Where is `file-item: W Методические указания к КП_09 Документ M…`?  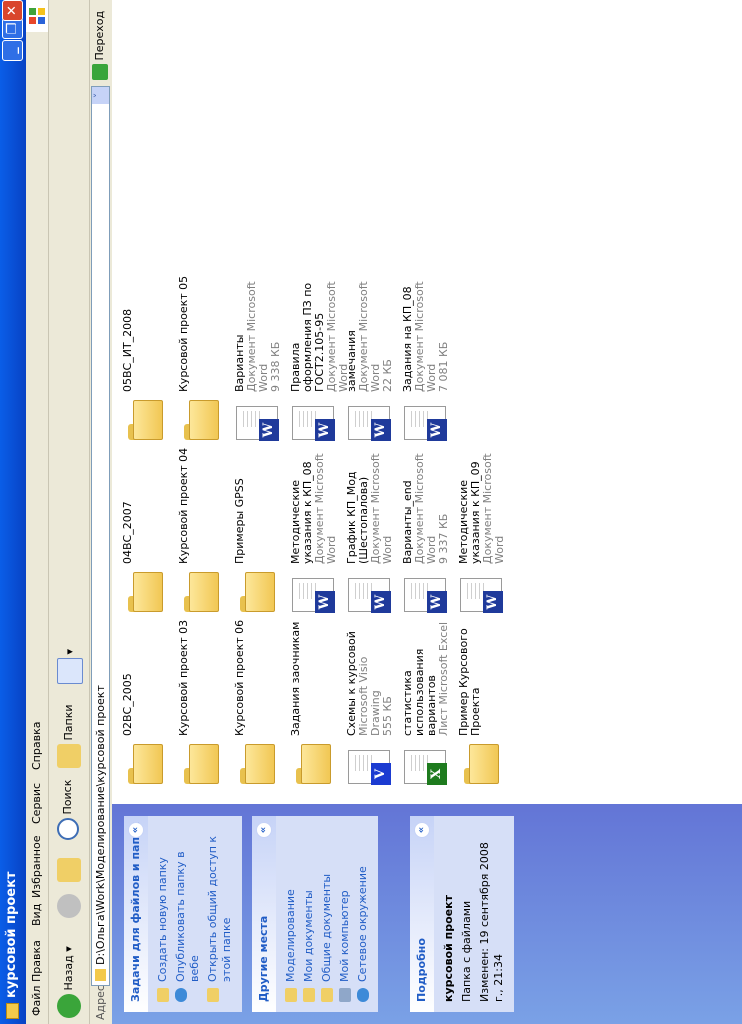
file-item: W Методические указания к КП_09 Документ M… is located at coordinates (484, 526).